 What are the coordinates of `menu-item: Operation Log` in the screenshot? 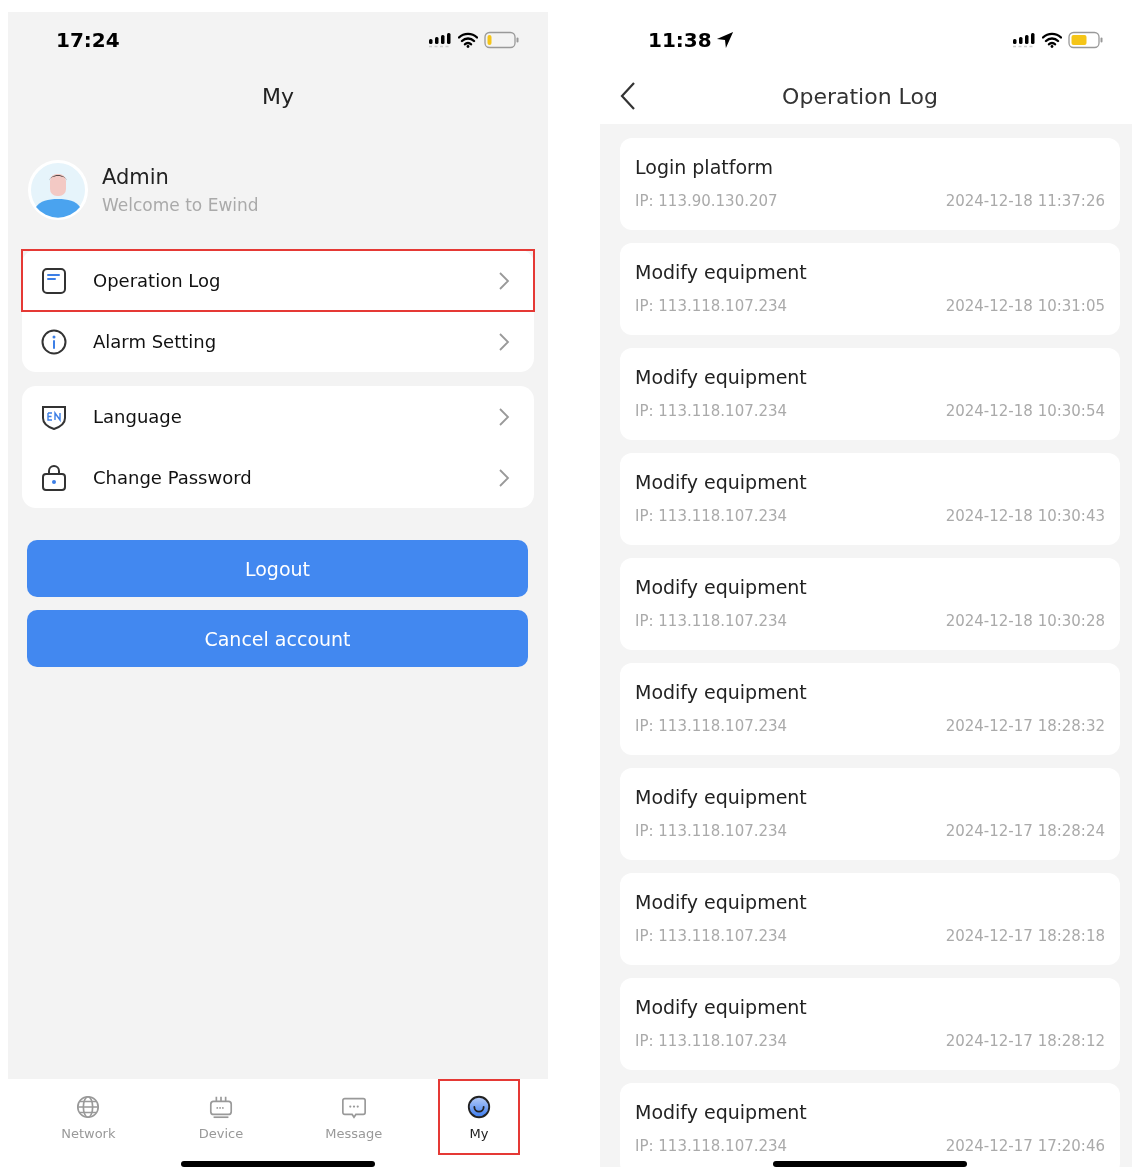 It's located at (278, 280).